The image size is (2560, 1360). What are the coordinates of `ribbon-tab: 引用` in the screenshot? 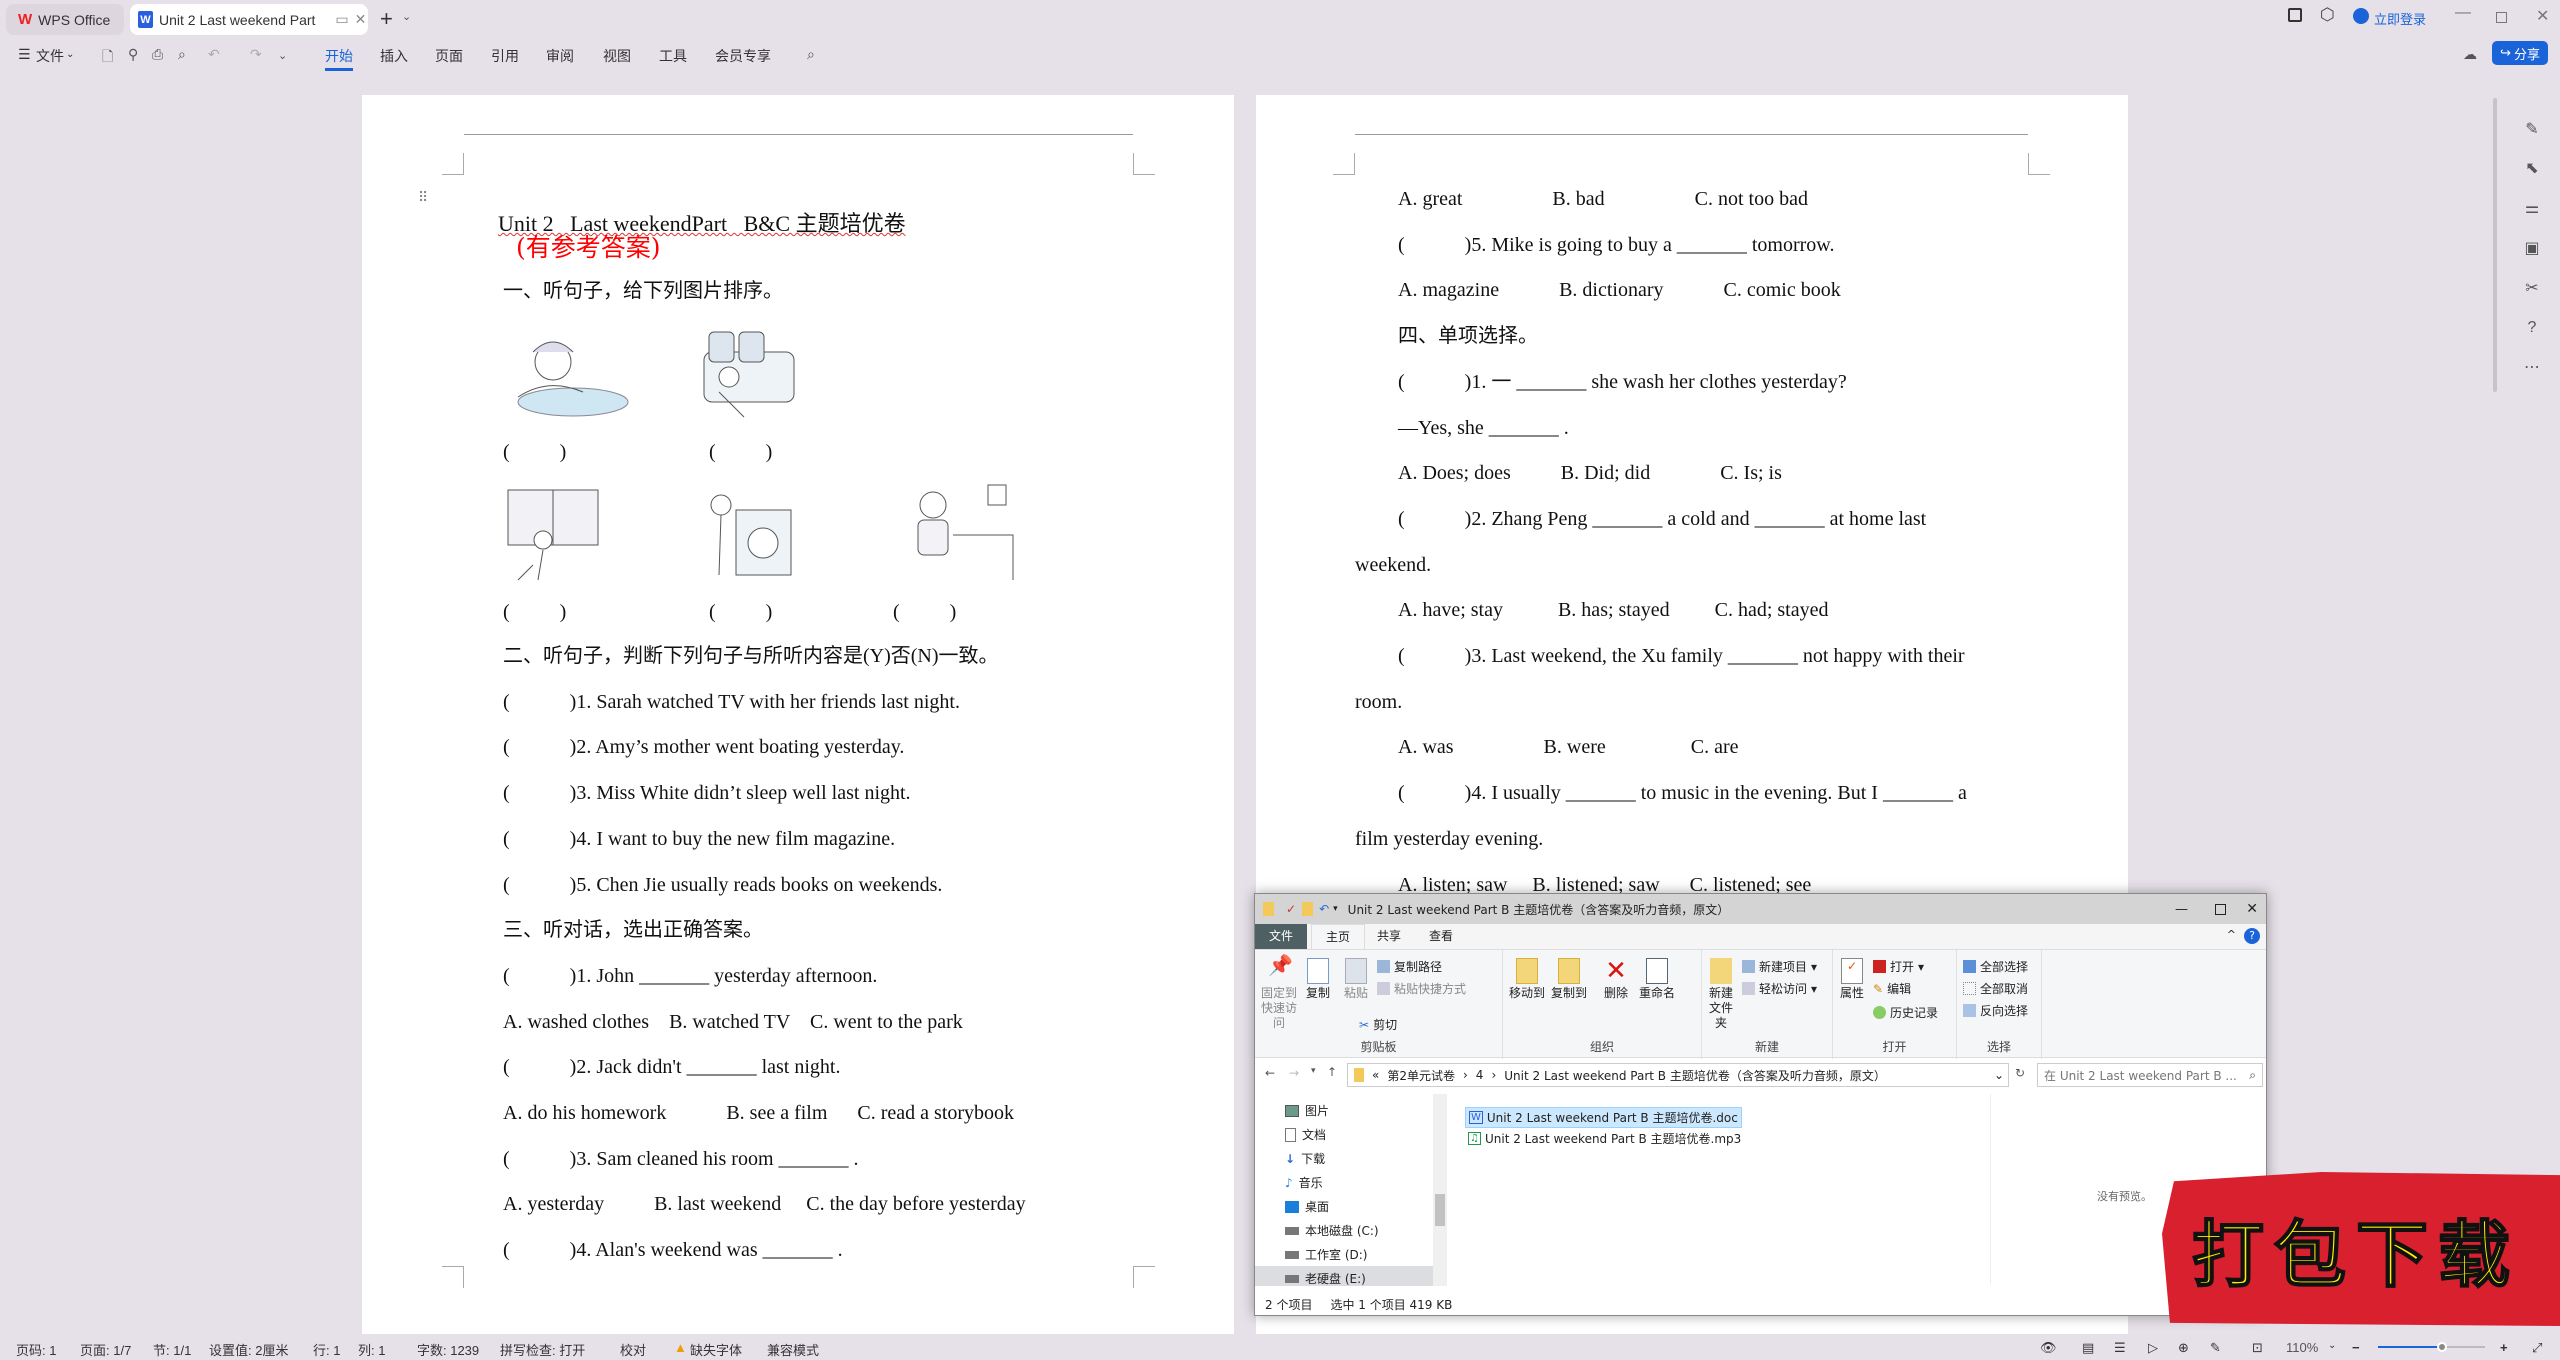 It's located at (505, 56).